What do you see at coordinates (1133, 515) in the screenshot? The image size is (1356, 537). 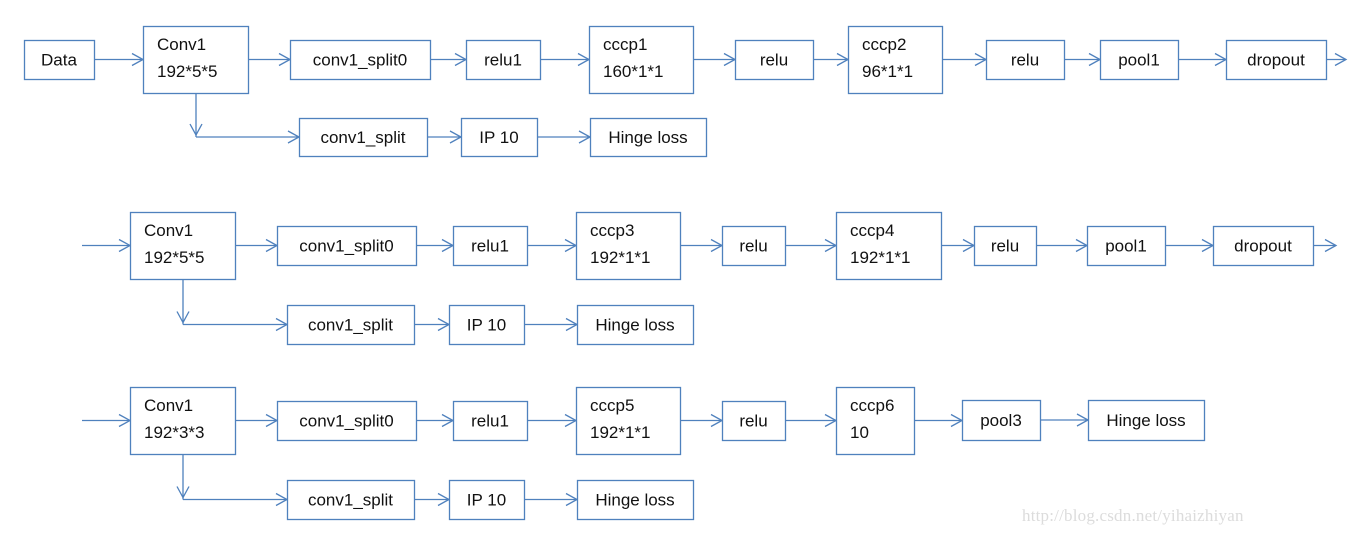 I see `watermark-url: http://blog.csdn.net/yihaizhiyan` at bounding box center [1133, 515].